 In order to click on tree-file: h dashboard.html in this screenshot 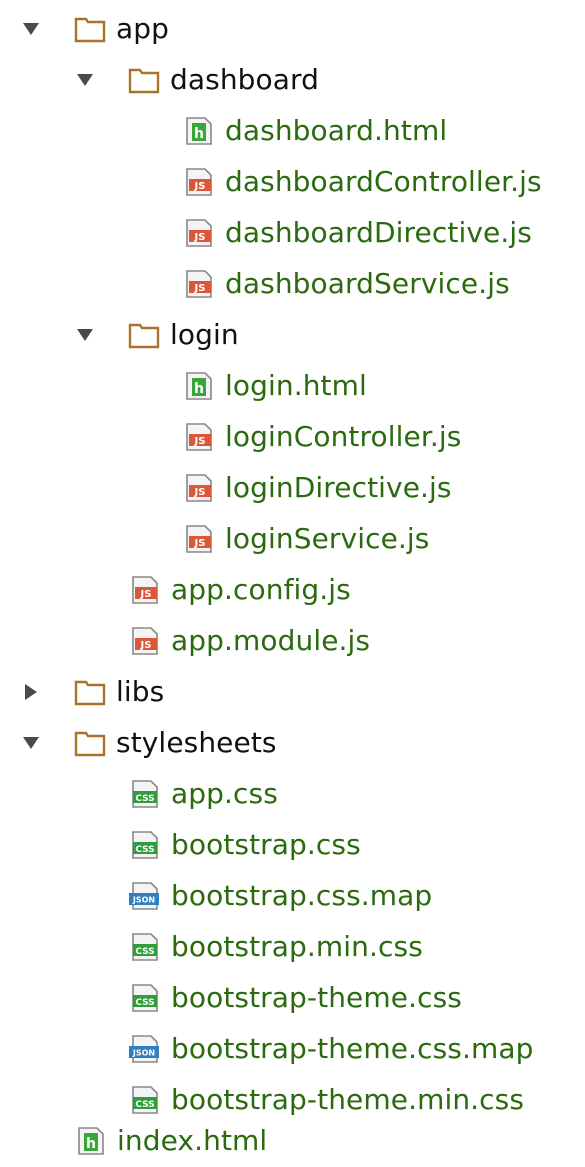, I will do `click(292, 131)`.